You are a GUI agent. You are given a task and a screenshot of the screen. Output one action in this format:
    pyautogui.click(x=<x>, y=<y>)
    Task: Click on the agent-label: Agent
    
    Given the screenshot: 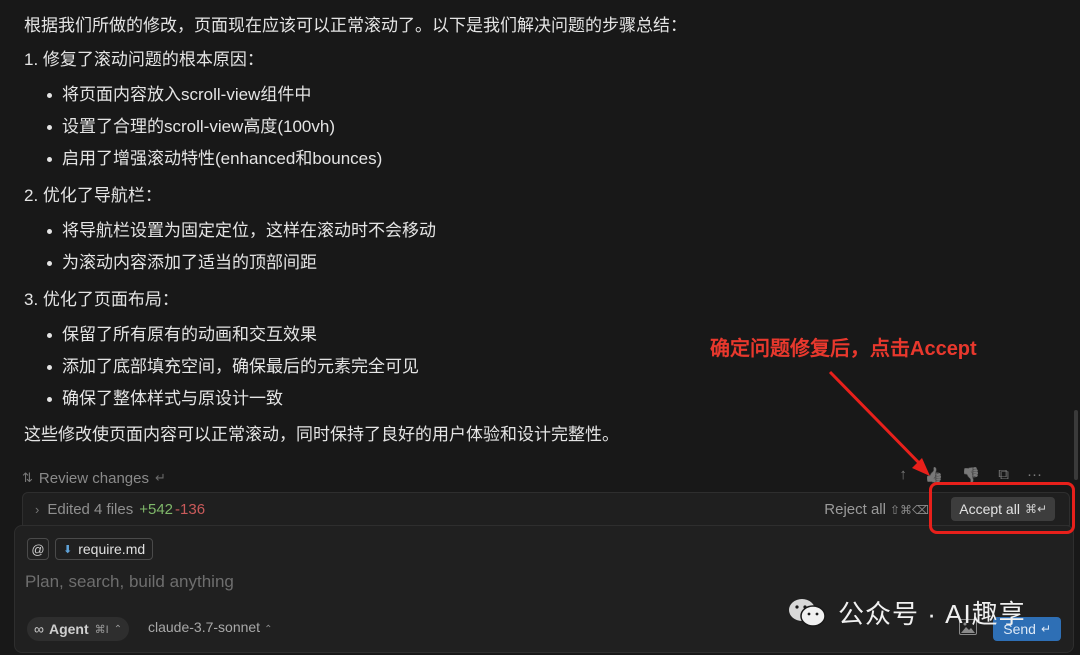 What is the action you would take?
    pyautogui.click(x=68, y=629)
    